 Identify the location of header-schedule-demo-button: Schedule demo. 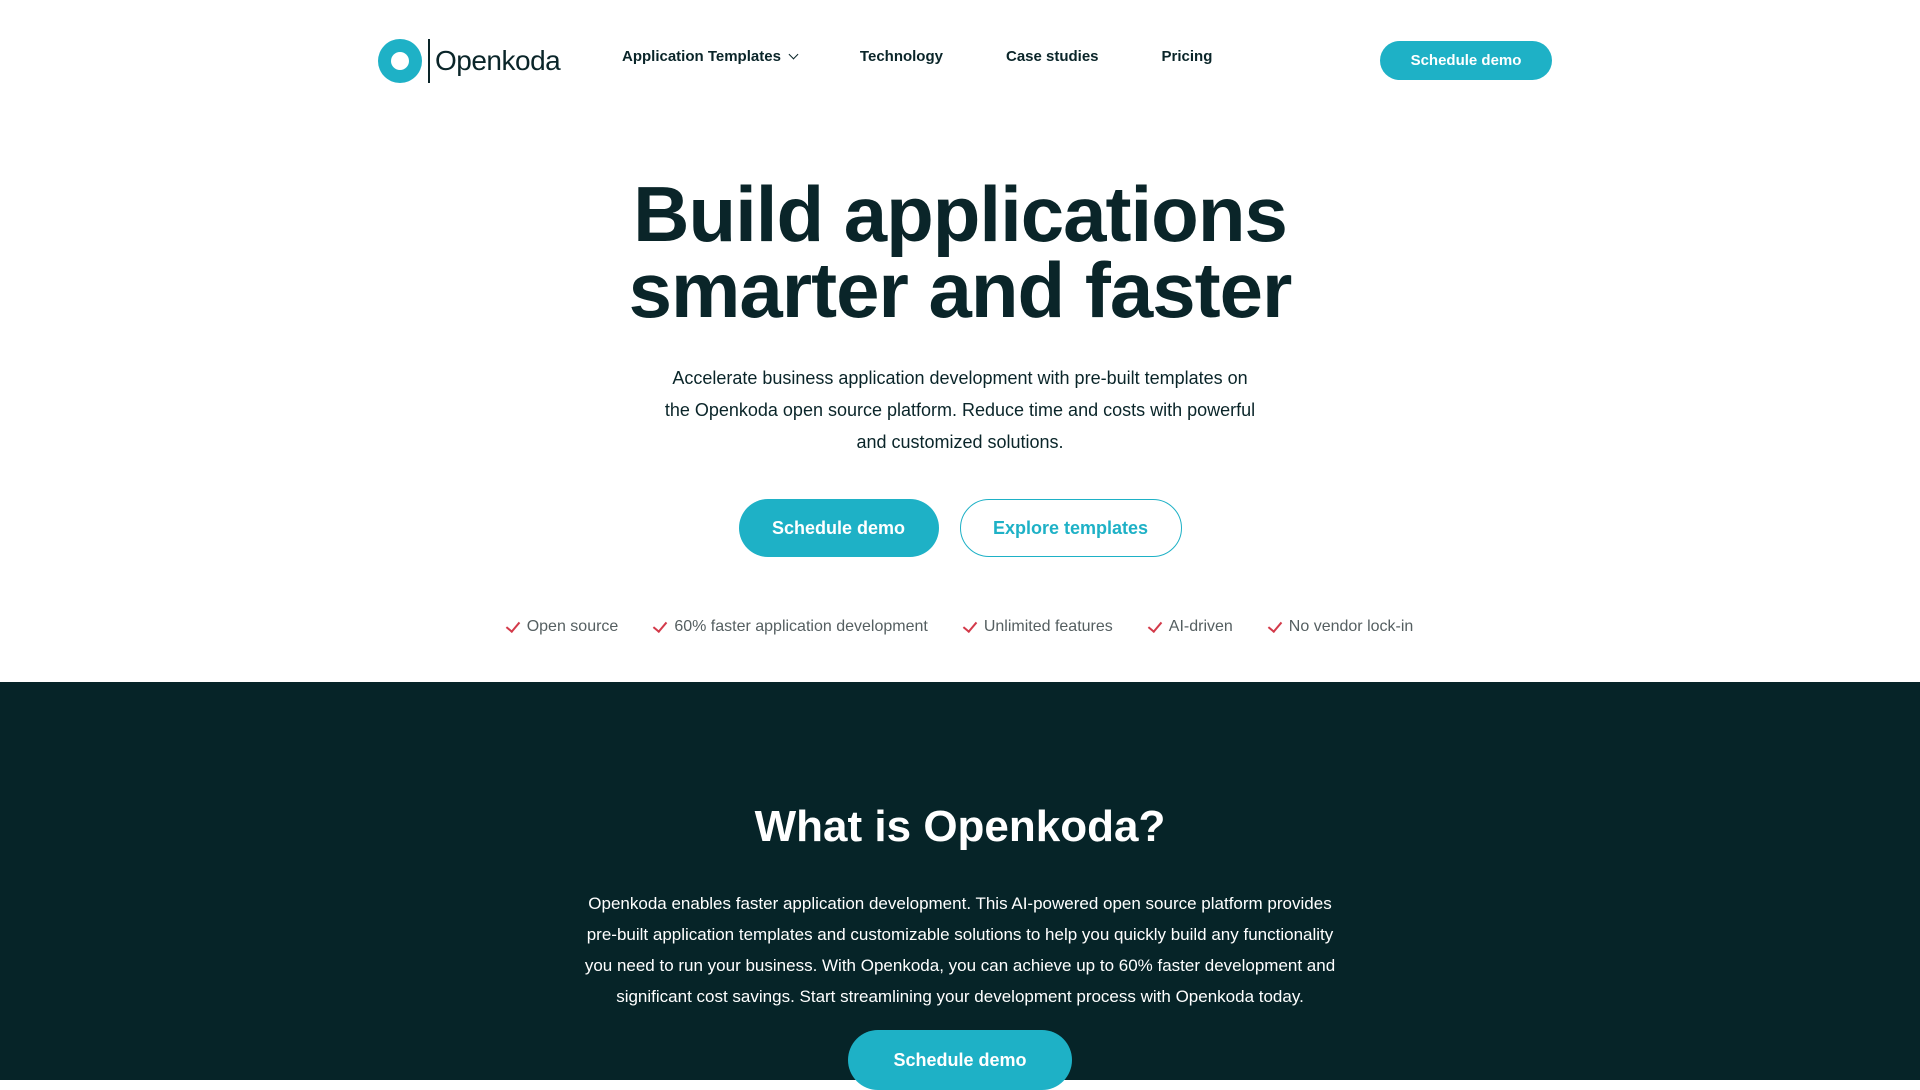
(1466, 60).